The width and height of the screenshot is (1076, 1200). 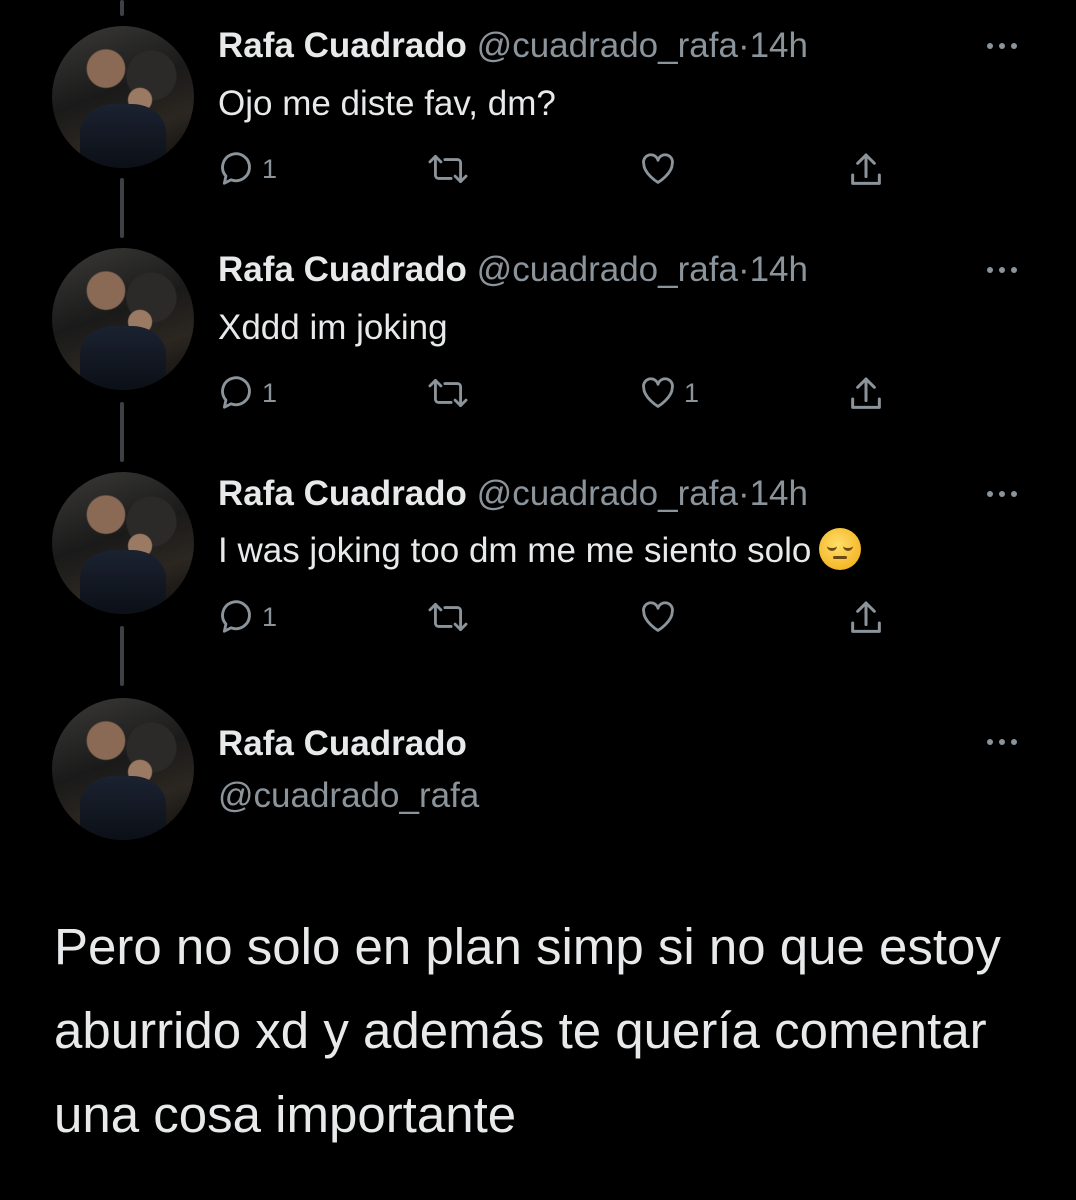 I want to click on like-count: 1, so click(x=692, y=392).